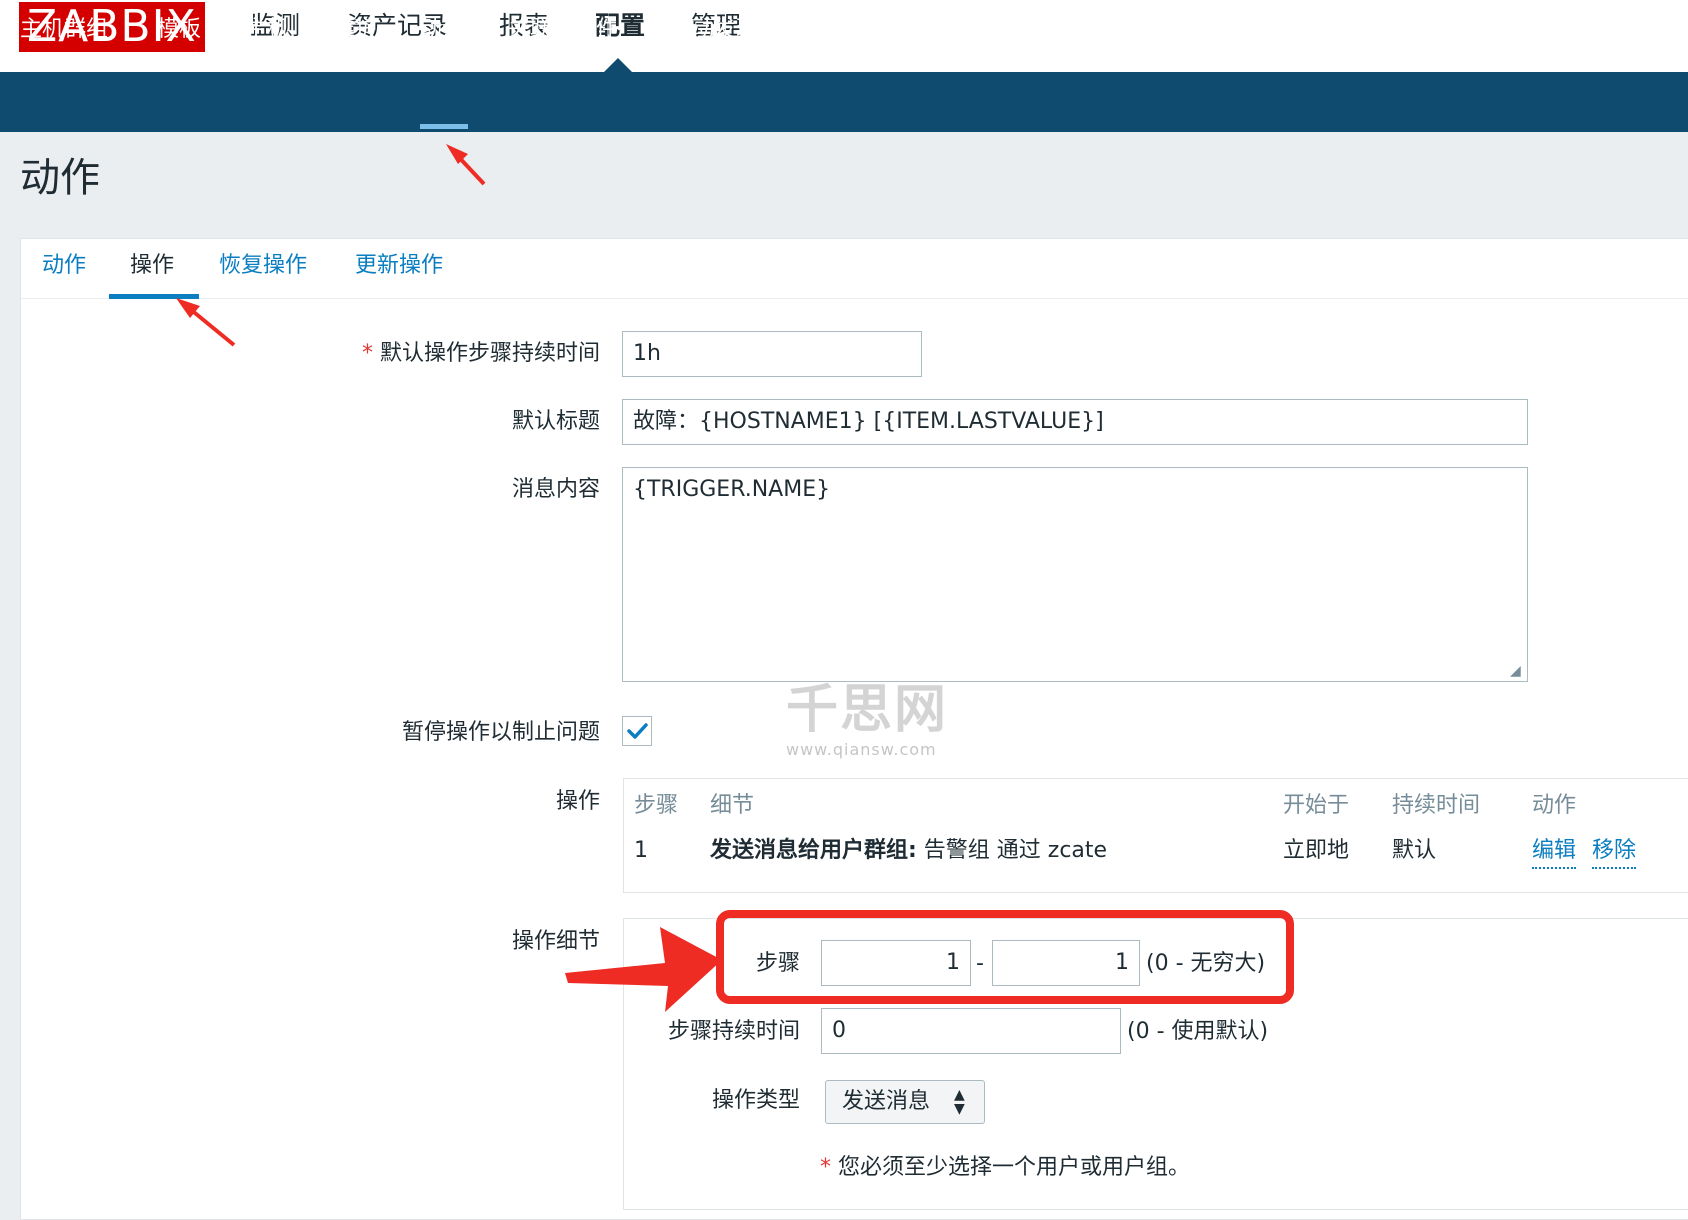 Image resolution: width=1688 pixels, height=1220 pixels. What do you see at coordinates (466, 165) in the screenshot?
I see `arrow-icon-subnav` at bounding box center [466, 165].